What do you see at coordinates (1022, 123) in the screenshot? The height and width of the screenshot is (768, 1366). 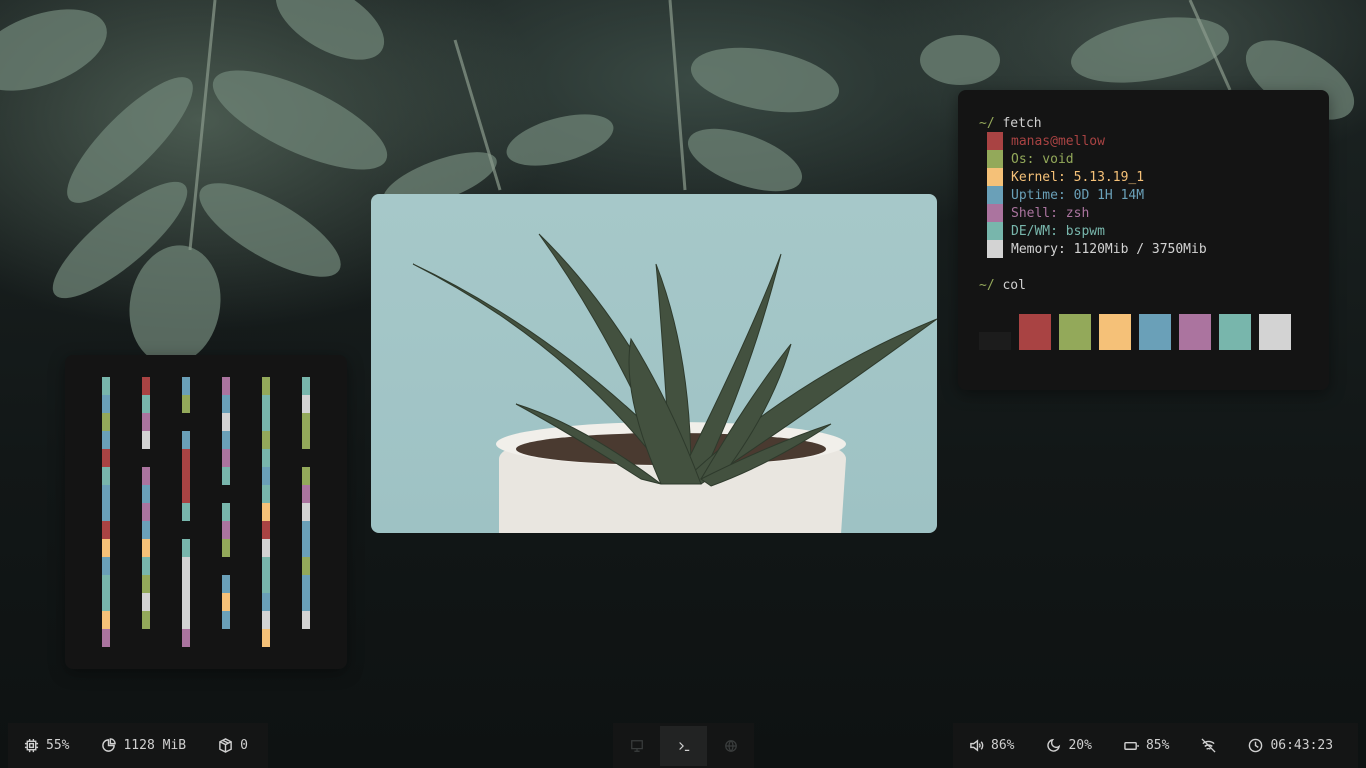 I see `command: fetch` at bounding box center [1022, 123].